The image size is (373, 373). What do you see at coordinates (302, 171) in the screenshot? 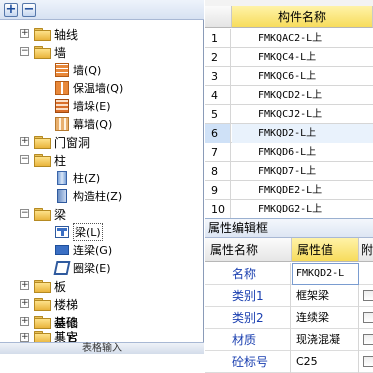
I see `component-name-cell: FMKQD7-L上` at bounding box center [302, 171].